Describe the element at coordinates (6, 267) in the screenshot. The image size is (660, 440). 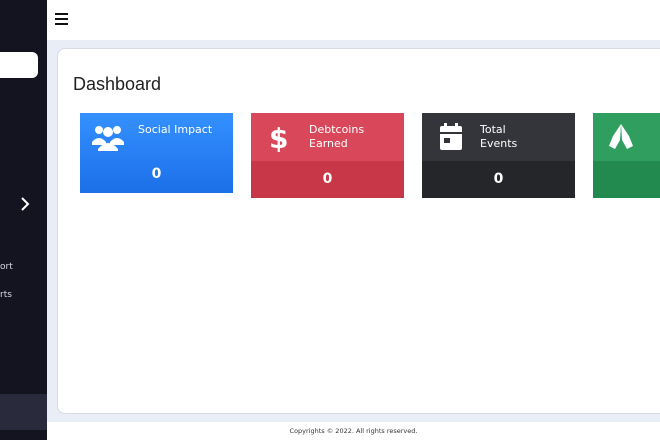
I see `sidebar-item-report: ort` at that location.